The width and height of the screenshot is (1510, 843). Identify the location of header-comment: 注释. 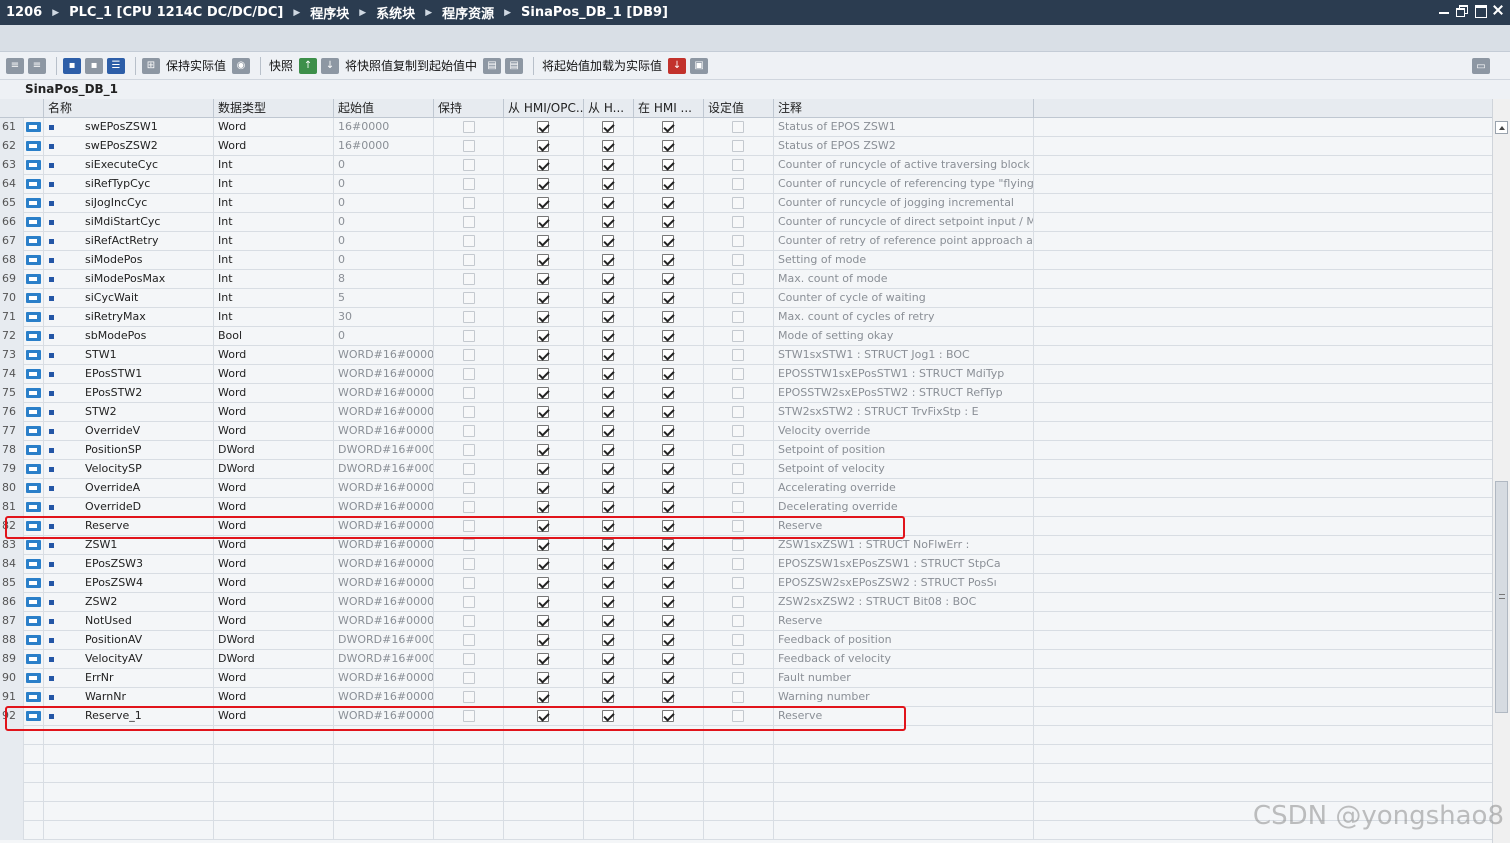
(904, 108).